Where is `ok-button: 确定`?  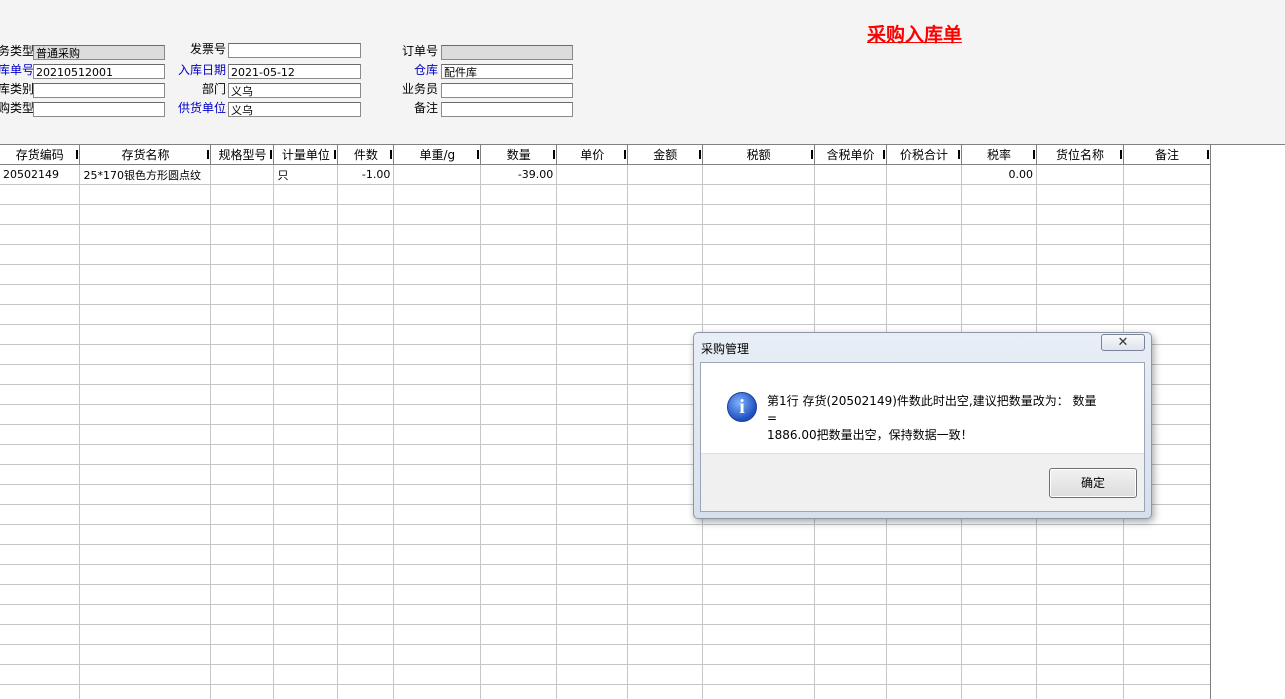
ok-button: 确定 is located at coordinates (1093, 483).